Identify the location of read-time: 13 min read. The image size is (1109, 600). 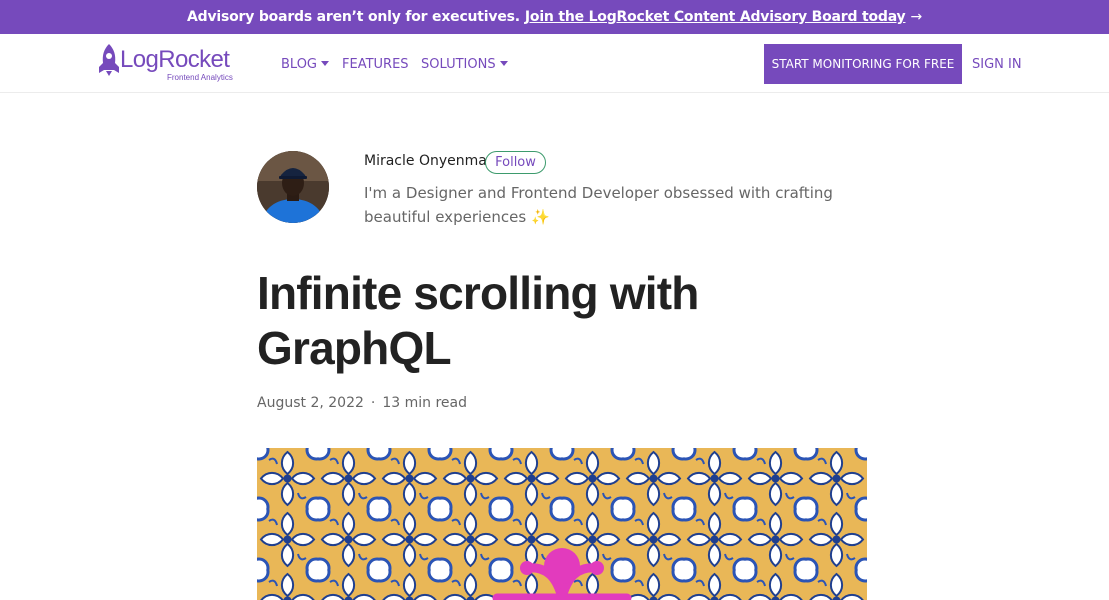
(424, 403).